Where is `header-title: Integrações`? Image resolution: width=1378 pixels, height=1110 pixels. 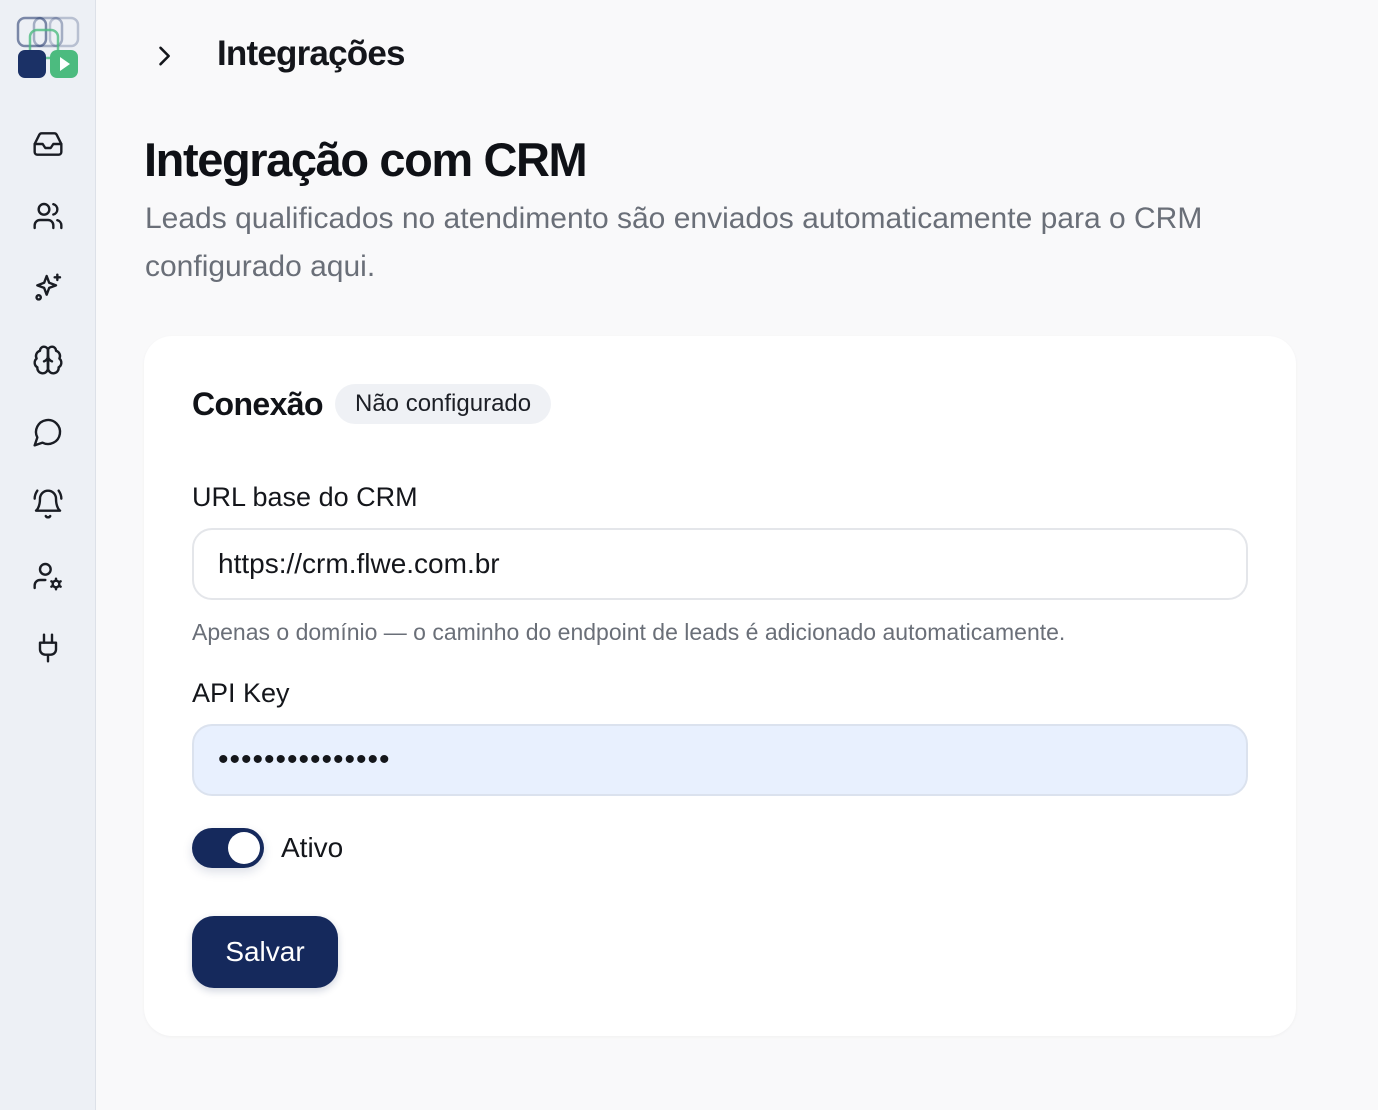 header-title: Integrações is located at coordinates (311, 53).